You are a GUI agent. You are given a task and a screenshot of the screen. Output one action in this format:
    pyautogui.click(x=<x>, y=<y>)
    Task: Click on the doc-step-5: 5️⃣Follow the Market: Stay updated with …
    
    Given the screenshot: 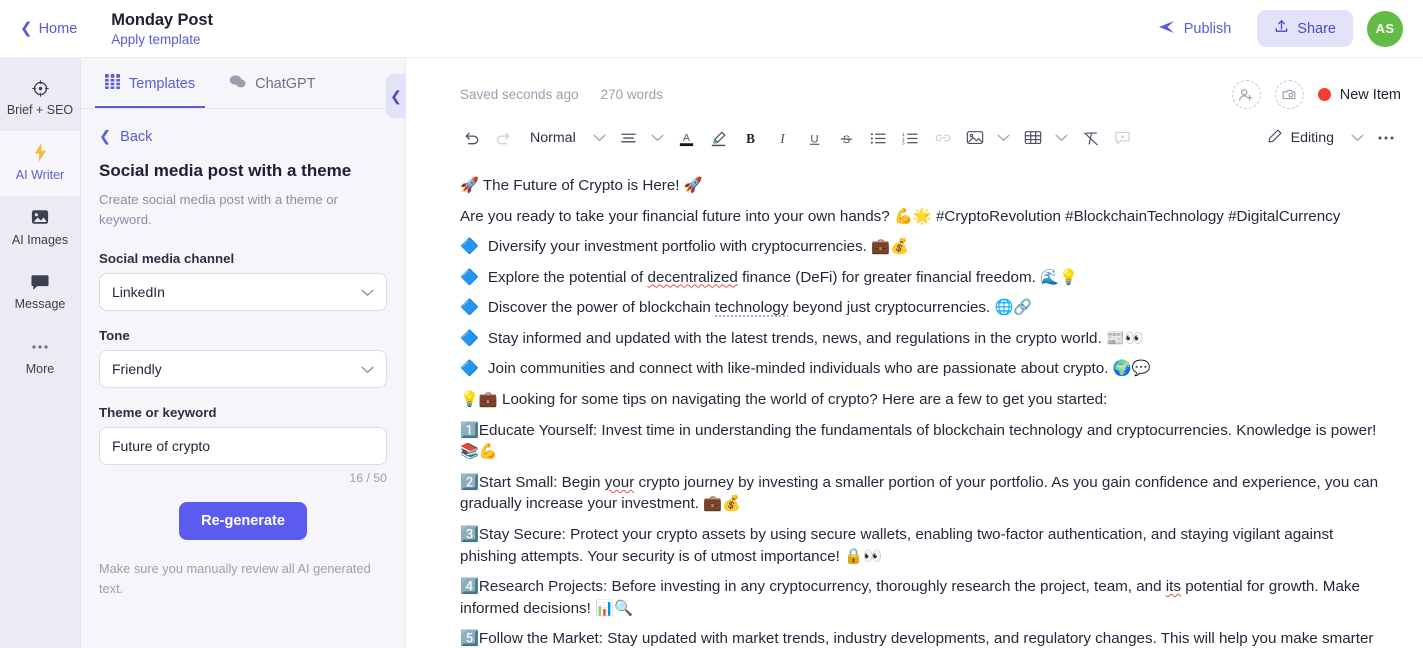 What is the action you would take?
    pyautogui.click(x=921, y=638)
    